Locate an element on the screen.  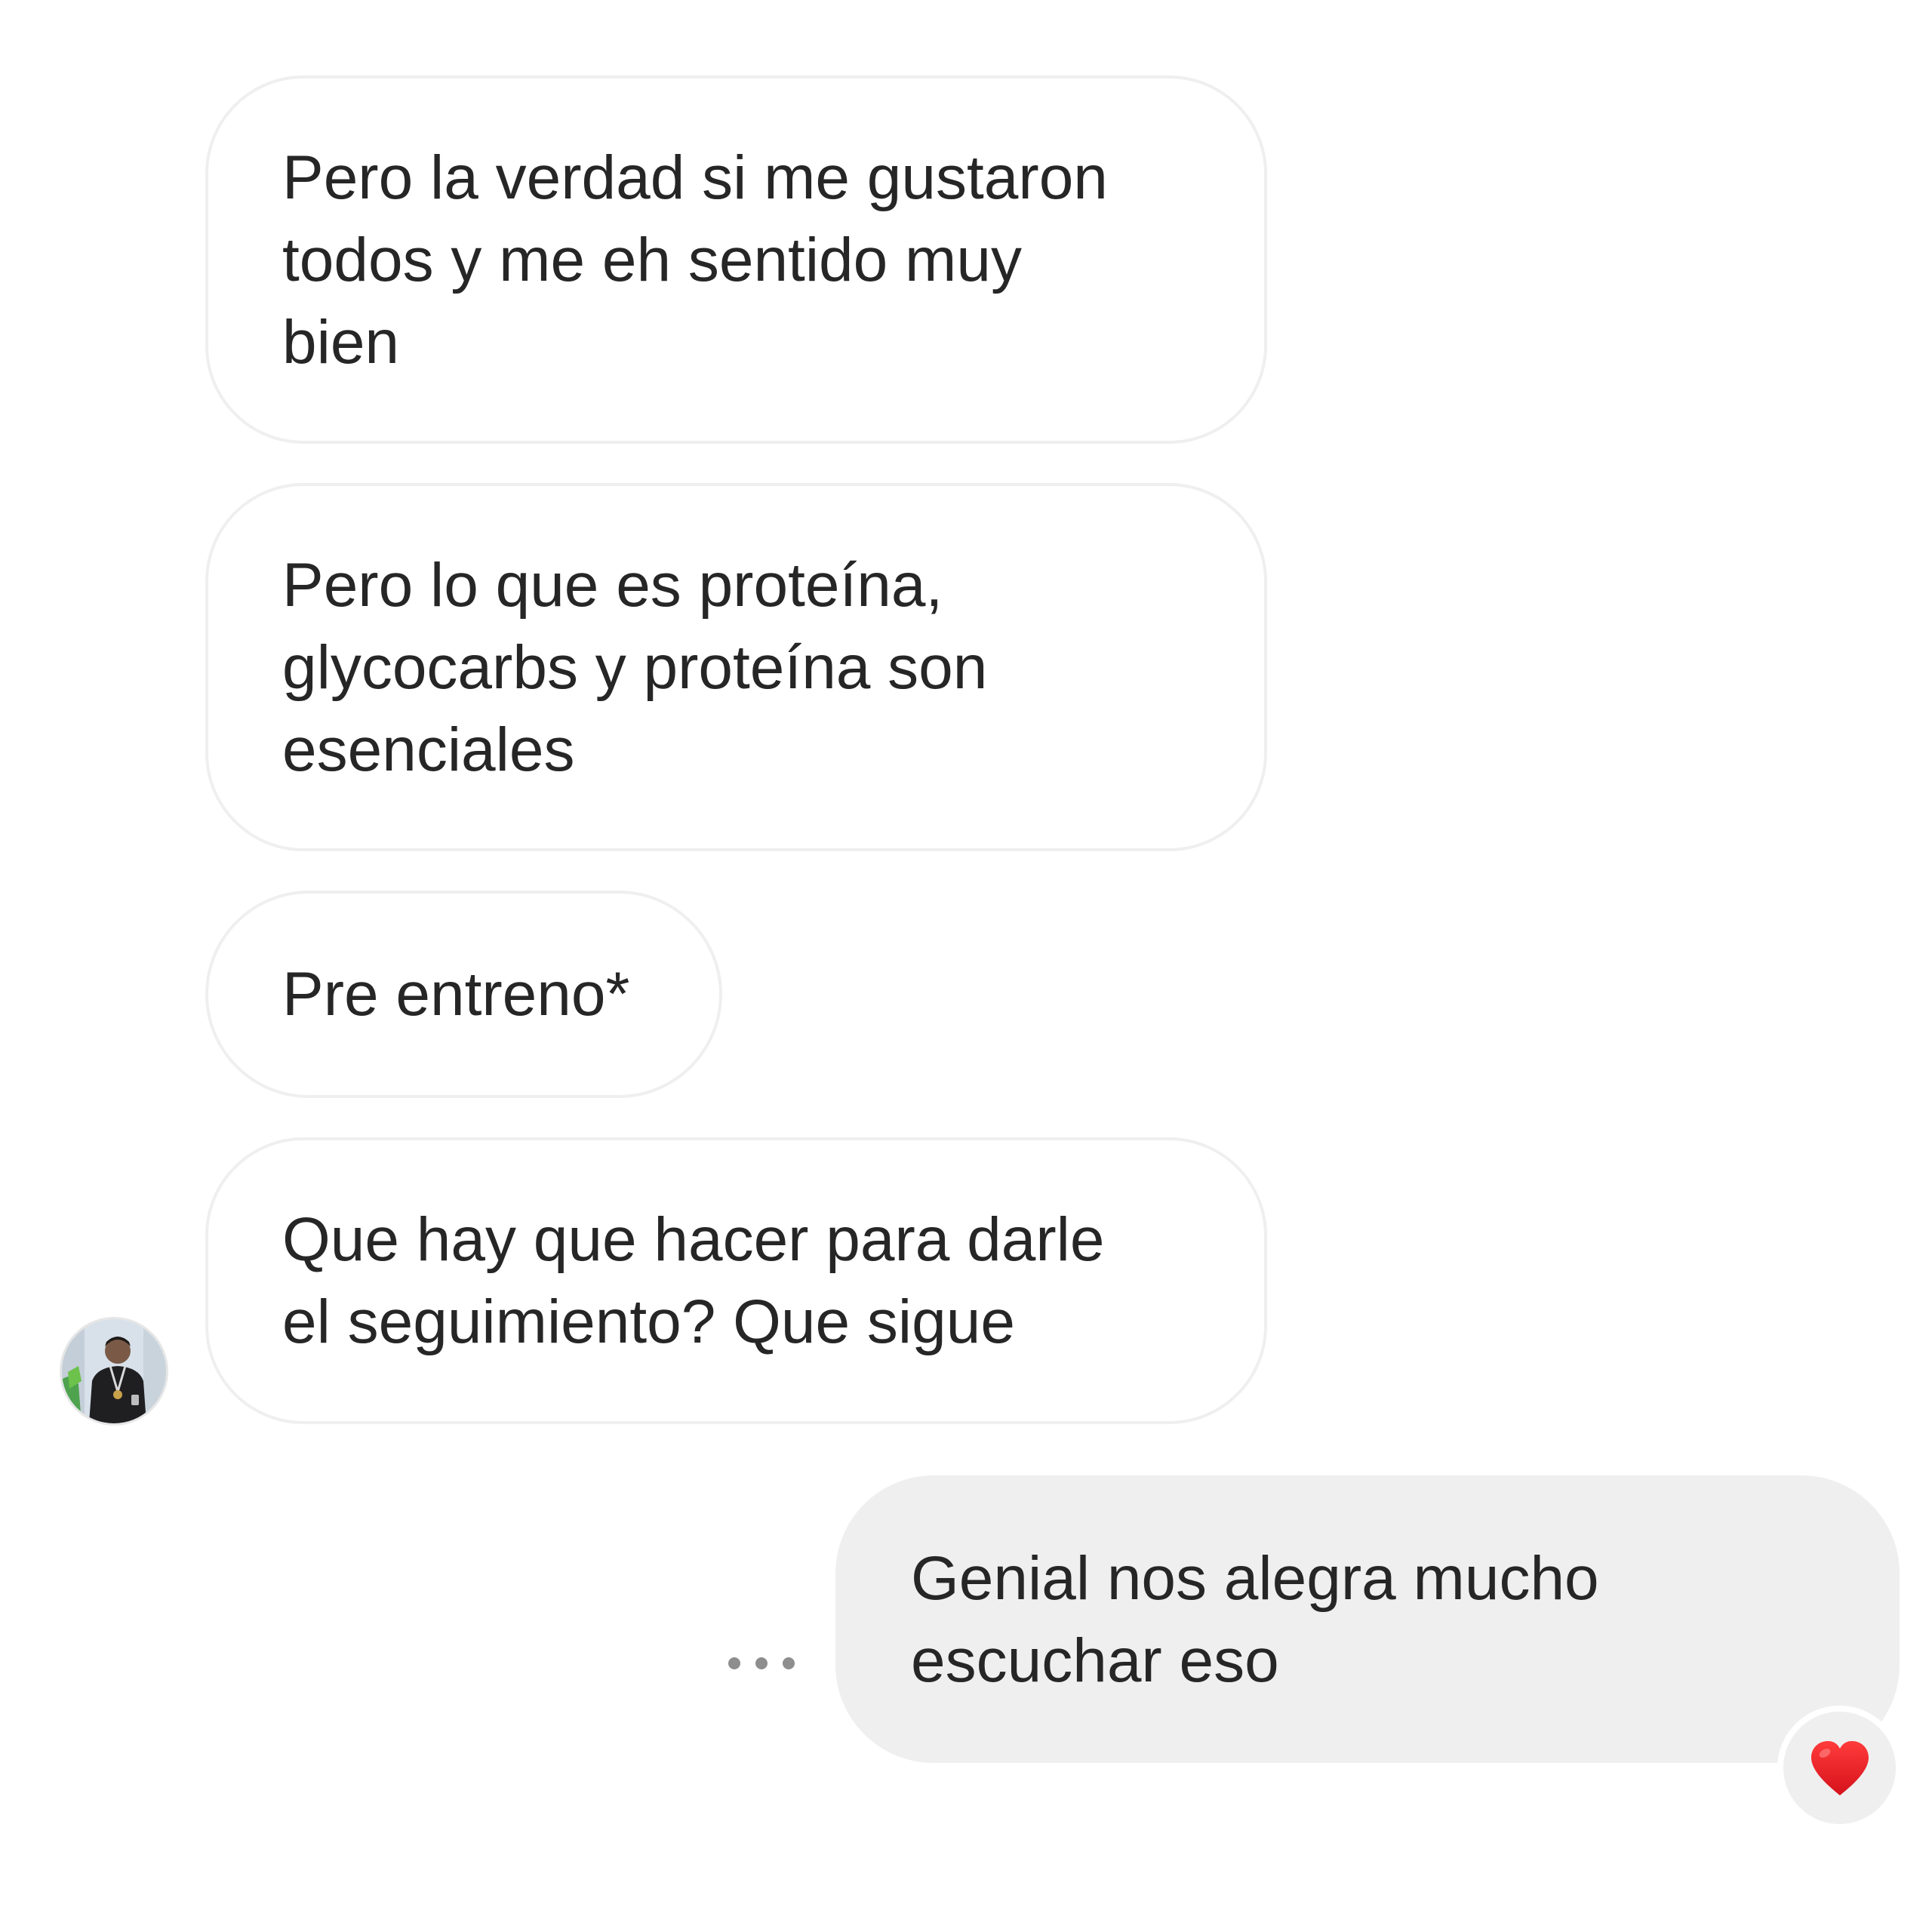
avatar-photo is located at coordinates (114, 1371).